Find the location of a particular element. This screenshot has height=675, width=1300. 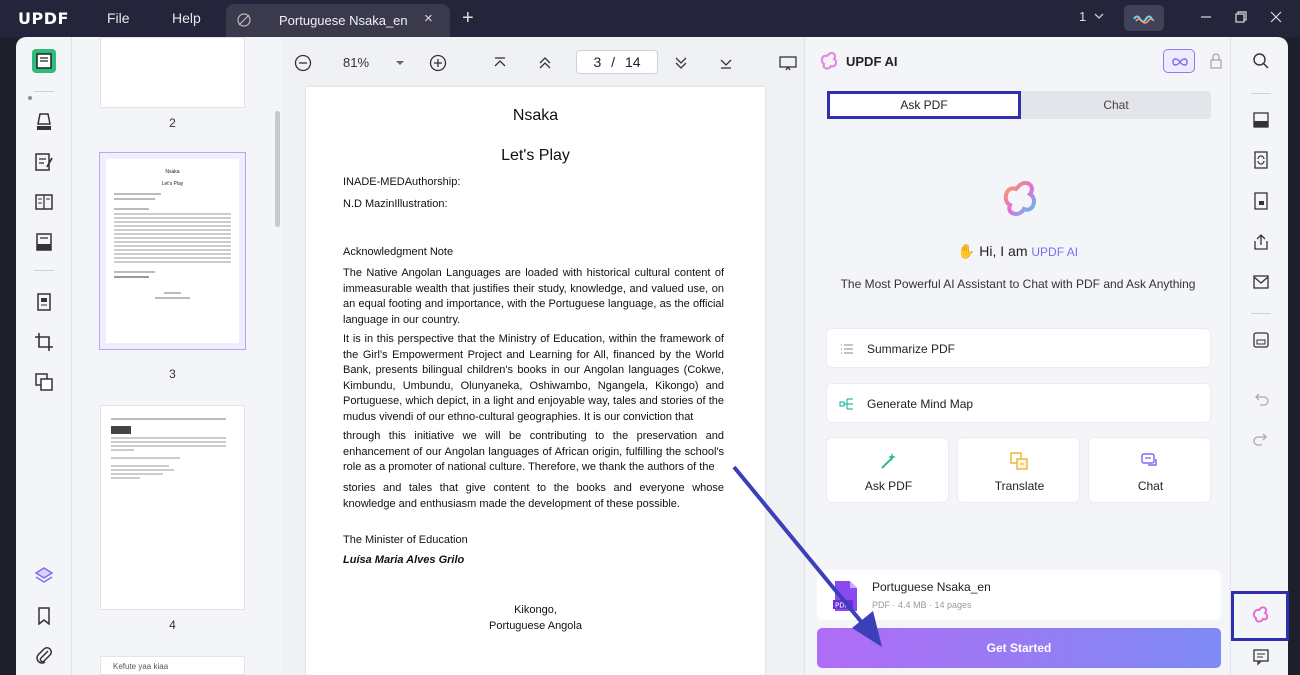

thumb-mini-subtitle: Let's Play is located at coordinates (172, 184).